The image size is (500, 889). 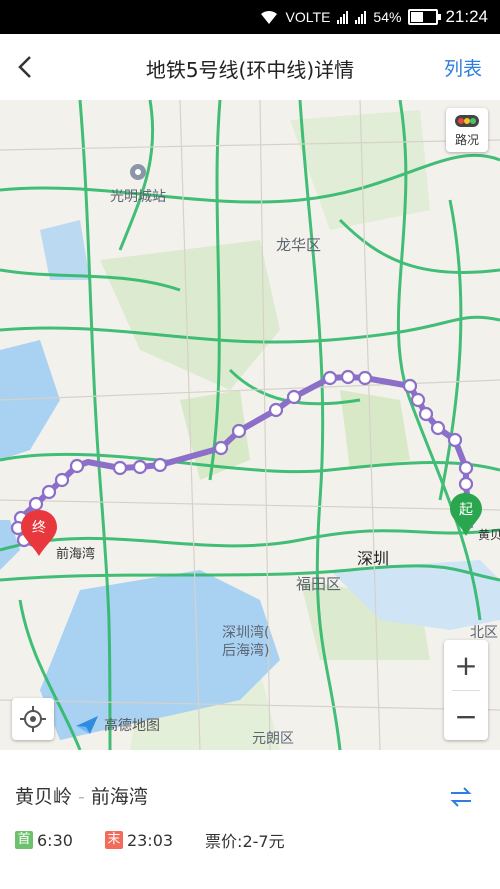 I want to click on locate-button, so click(x=33, y=719).